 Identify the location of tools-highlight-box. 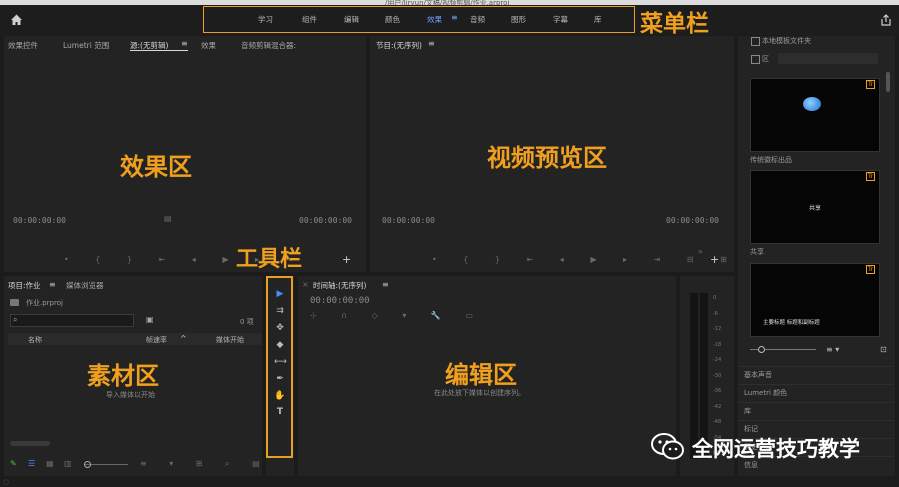
(279, 367).